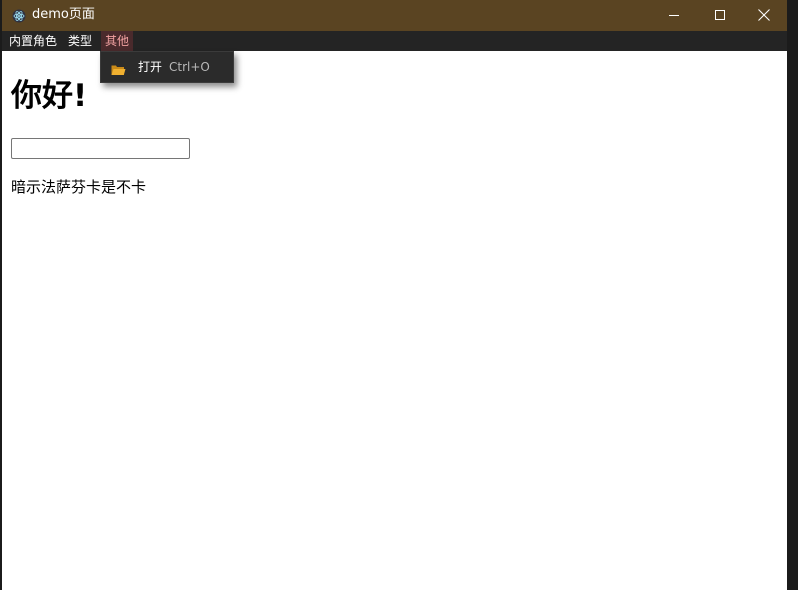 The image size is (798, 590). I want to click on menu-item-type: 类型, so click(80, 41).